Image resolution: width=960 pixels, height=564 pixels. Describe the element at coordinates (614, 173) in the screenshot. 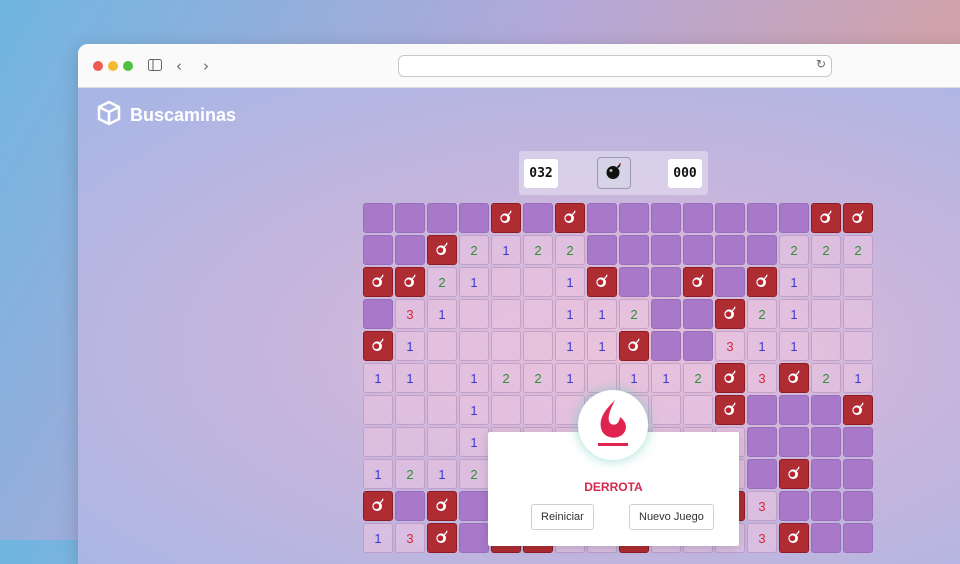

I see `reset-game-button` at that location.